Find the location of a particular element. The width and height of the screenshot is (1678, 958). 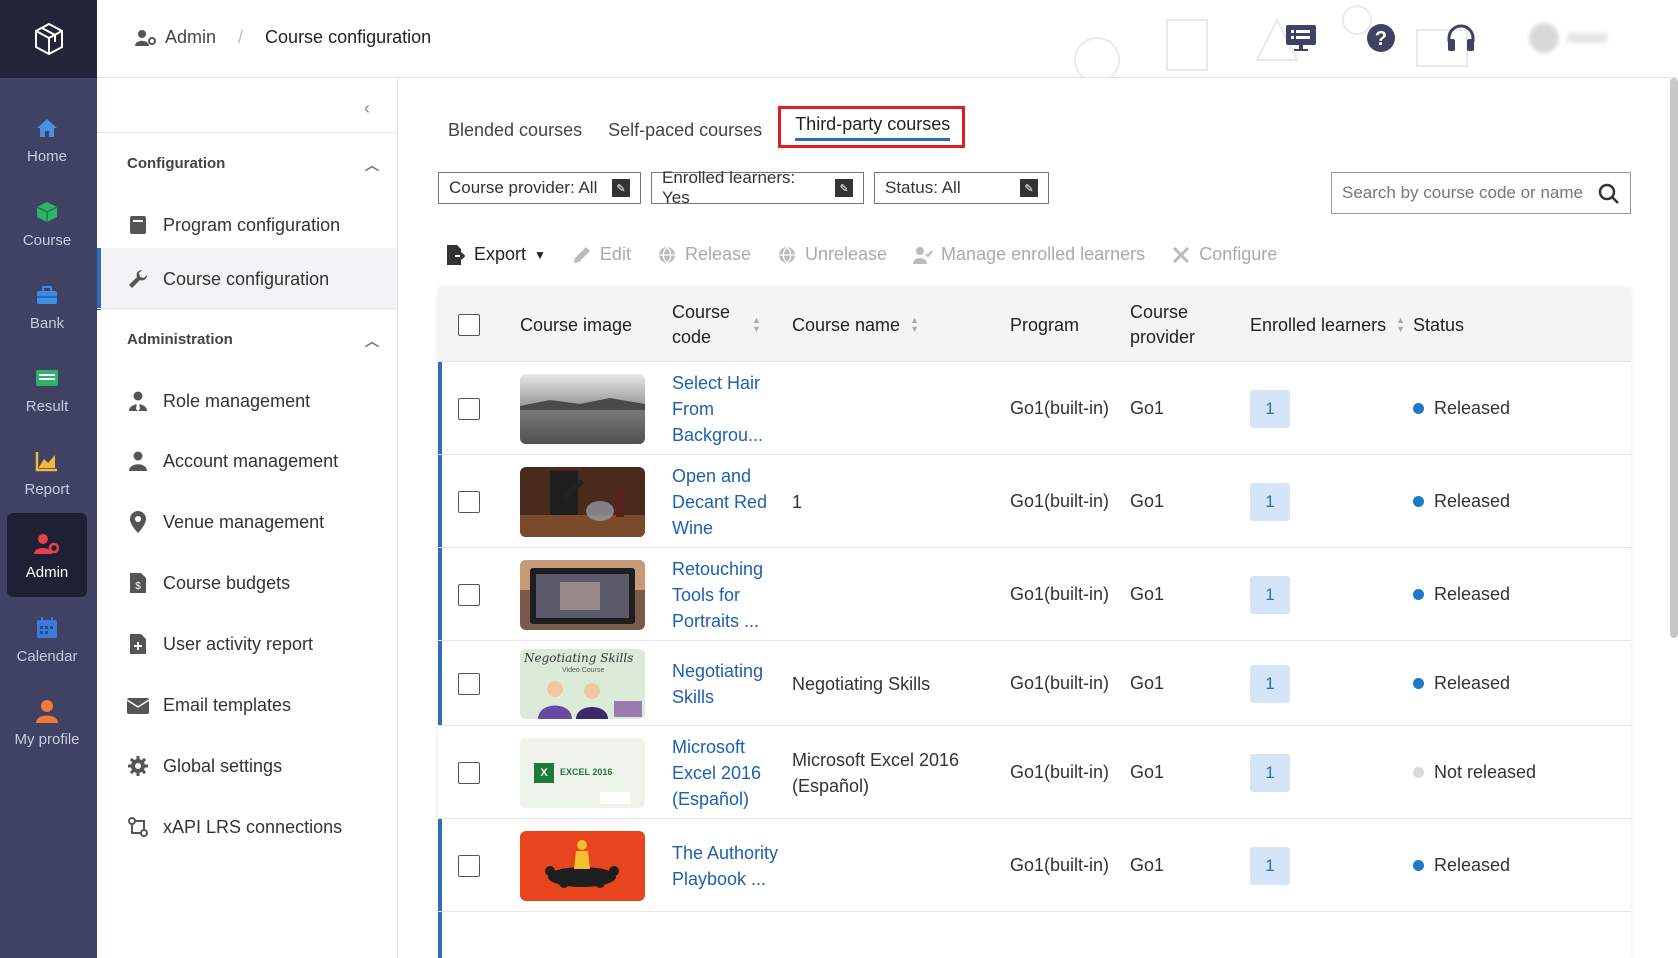

filter-status: Status: All ✎ is located at coordinates (961, 188).